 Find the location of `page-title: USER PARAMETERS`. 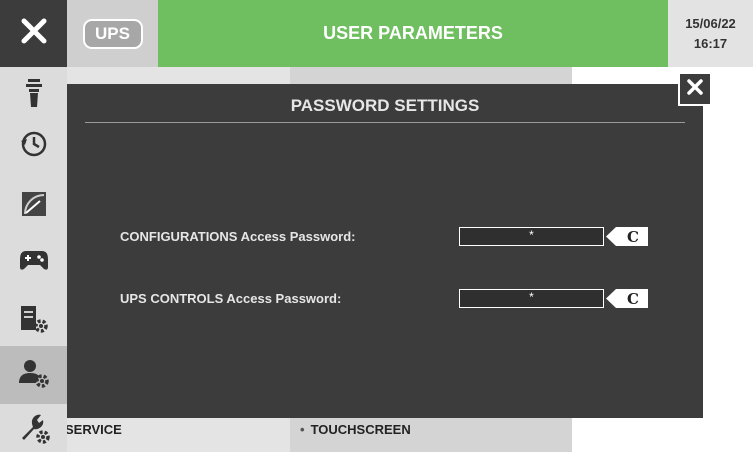

page-title: USER PARAMETERS is located at coordinates (413, 33).